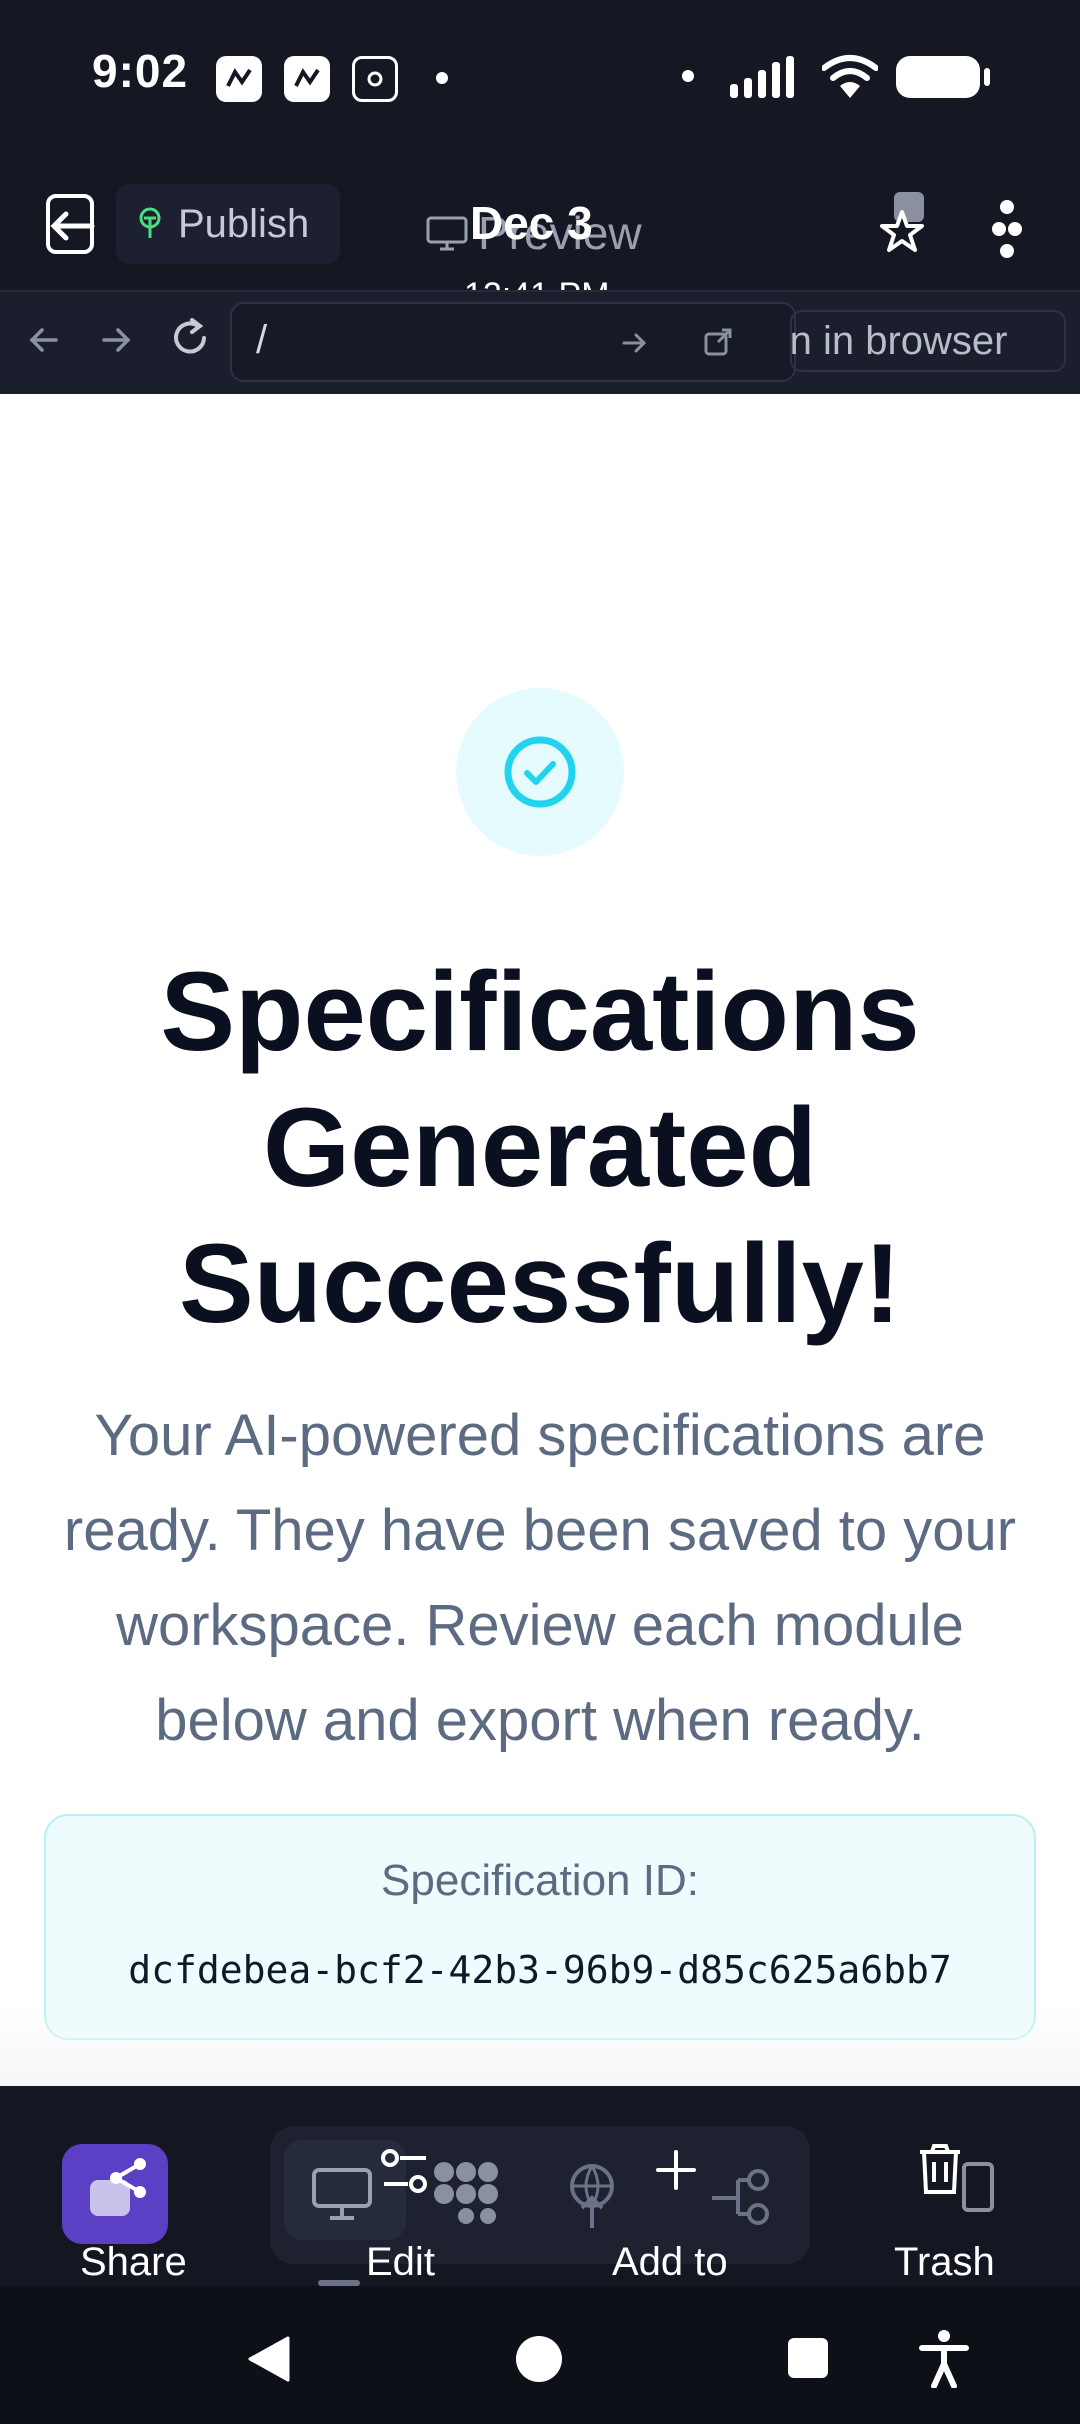 Image resolution: width=1080 pixels, height=2424 pixels. Describe the element at coordinates (744, 2198) in the screenshot. I see `workflow-icon` at that location.